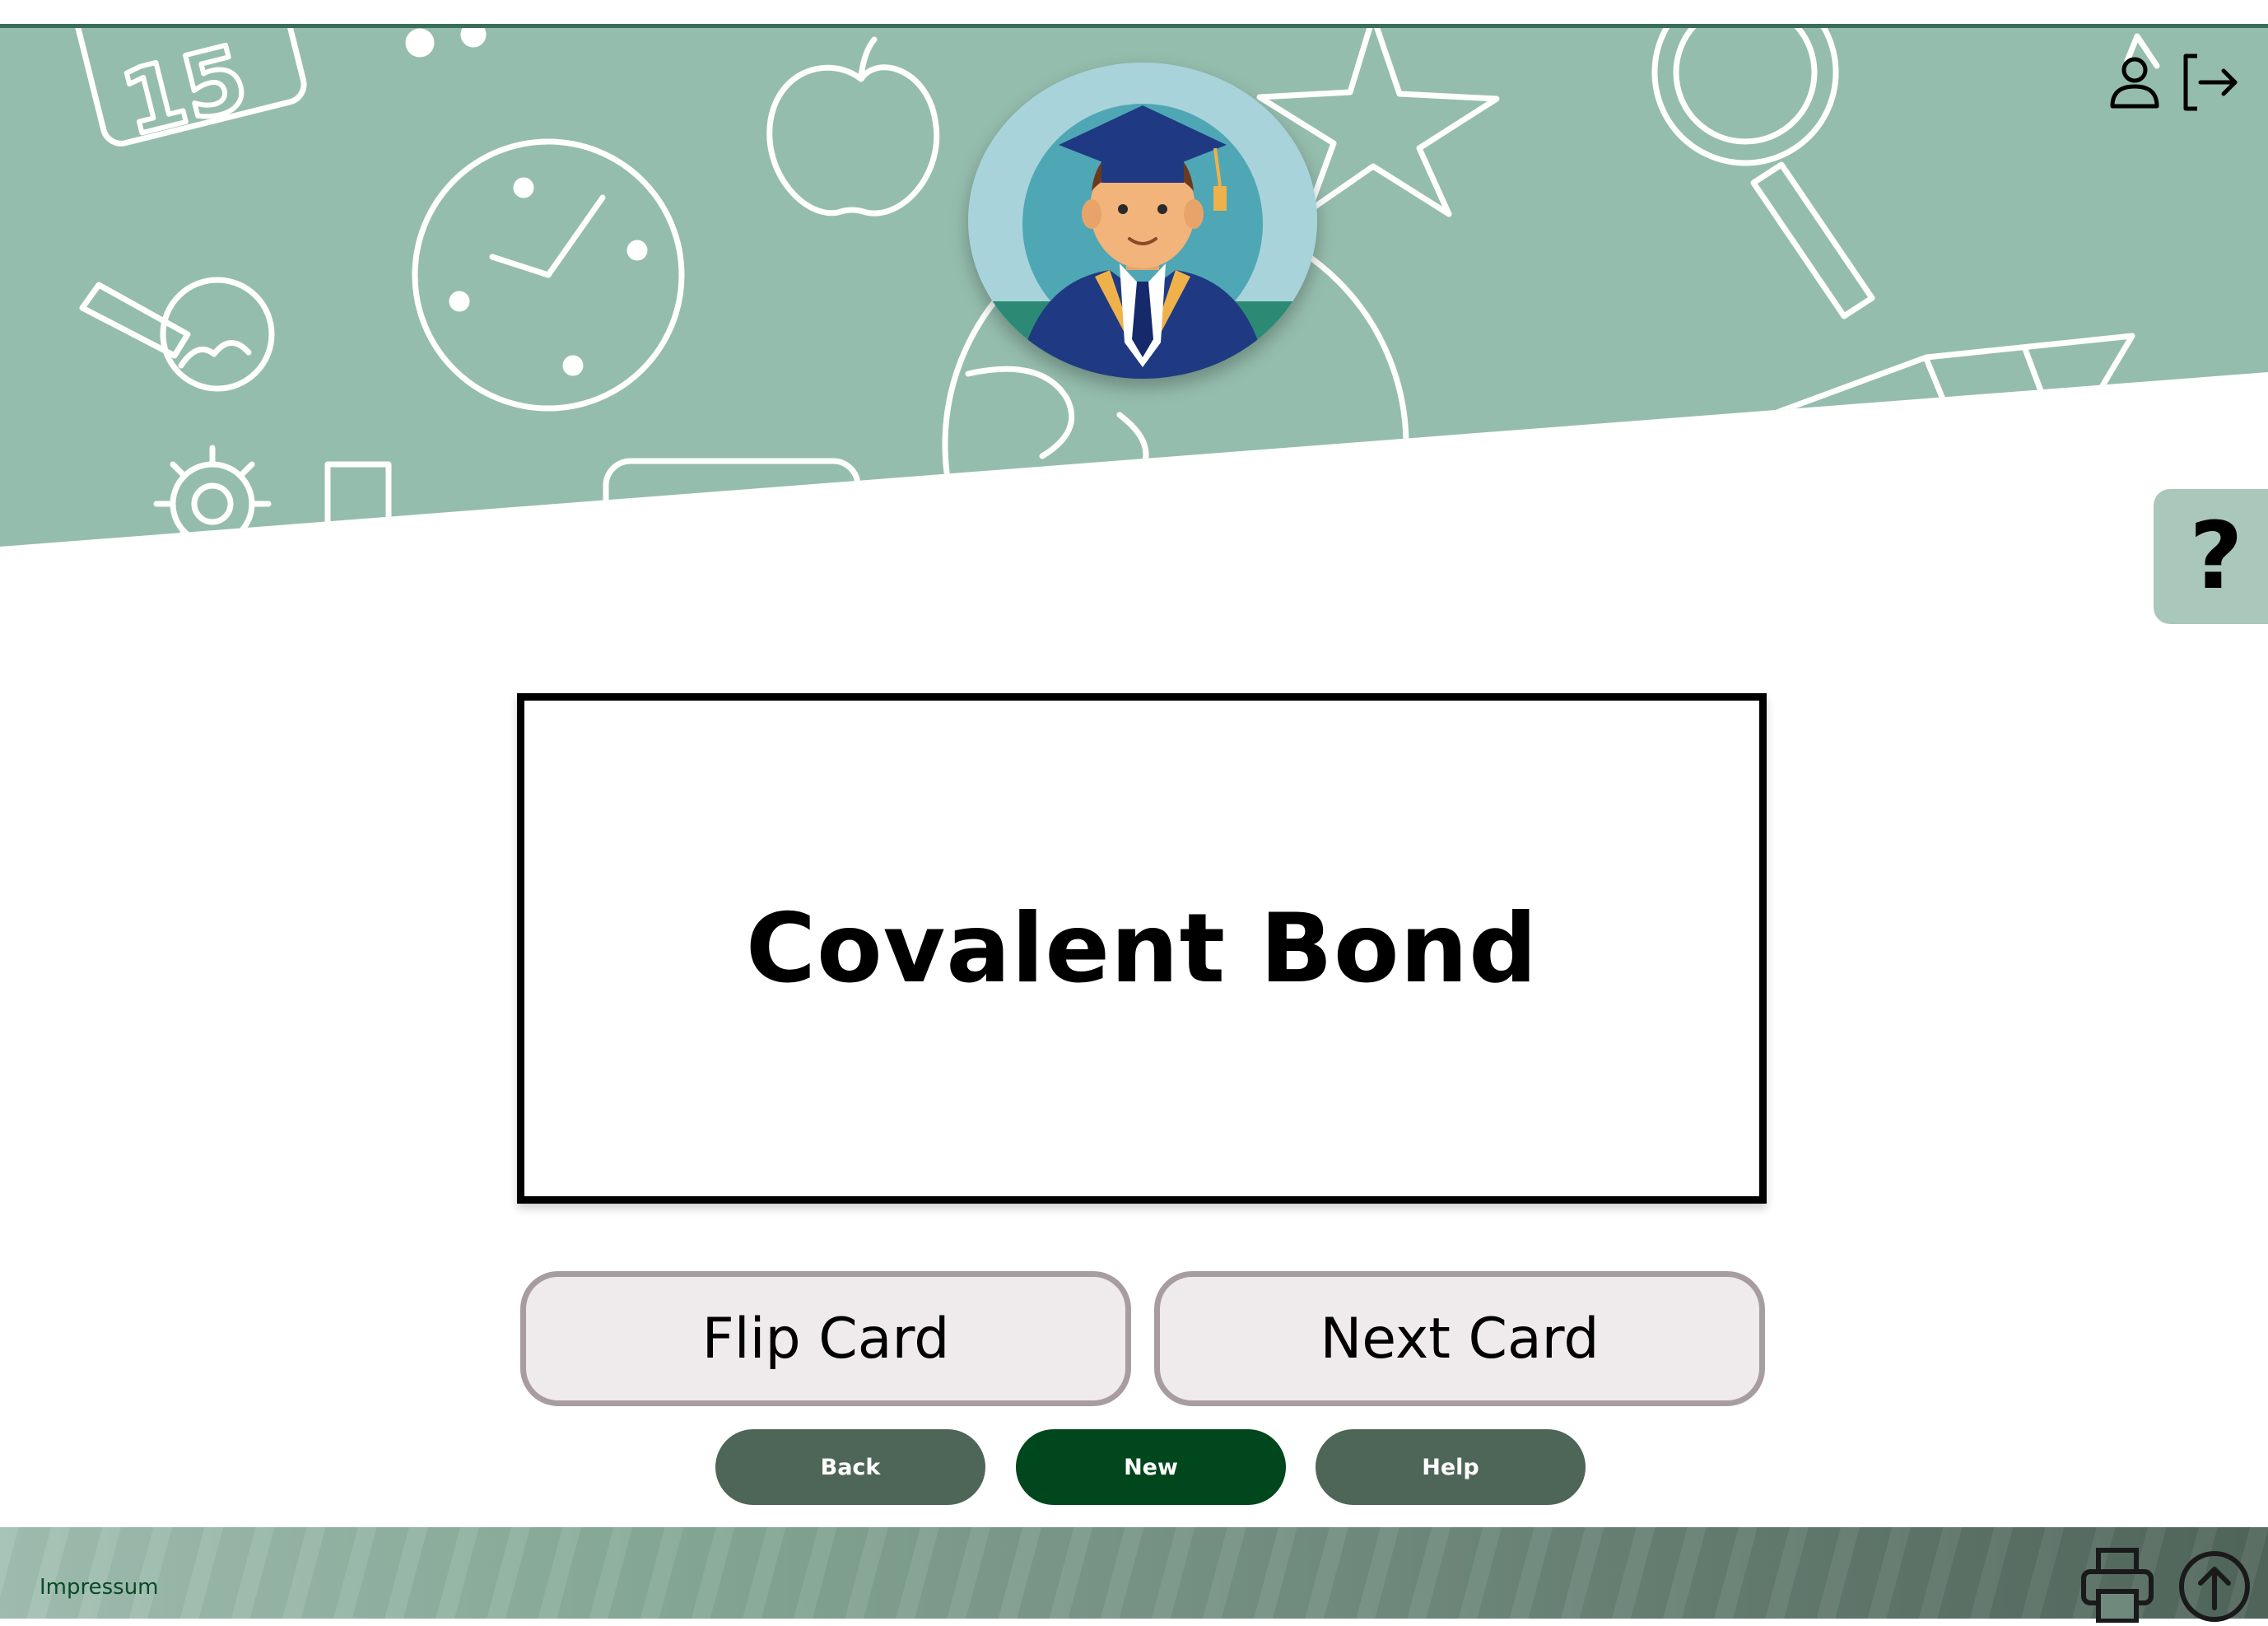  What do you see at coordinates (1151, 1467) in the screenshot?
I see `new-button: New` at bounding box center [1151, 1467].